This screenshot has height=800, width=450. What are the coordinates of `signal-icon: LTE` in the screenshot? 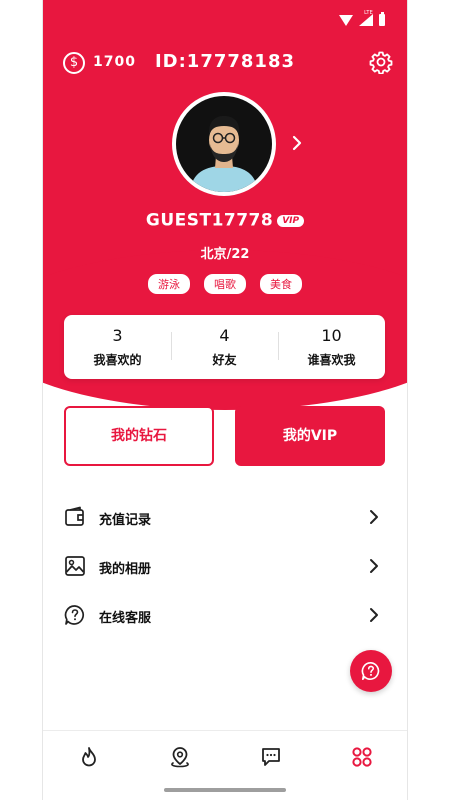 It's located at (366, 18).